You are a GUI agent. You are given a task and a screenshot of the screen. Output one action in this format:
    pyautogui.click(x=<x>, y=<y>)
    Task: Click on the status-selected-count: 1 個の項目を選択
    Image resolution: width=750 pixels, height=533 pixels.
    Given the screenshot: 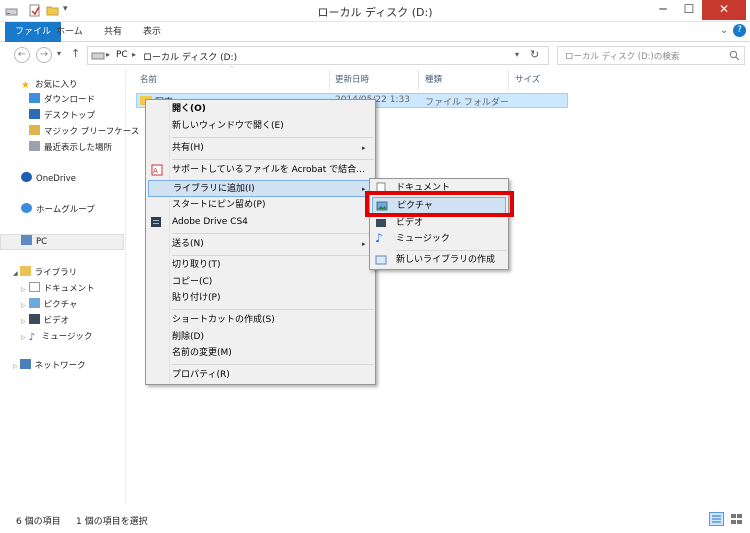 What is the action you would take?
    pyautogui.click(x=112, y=522)
    